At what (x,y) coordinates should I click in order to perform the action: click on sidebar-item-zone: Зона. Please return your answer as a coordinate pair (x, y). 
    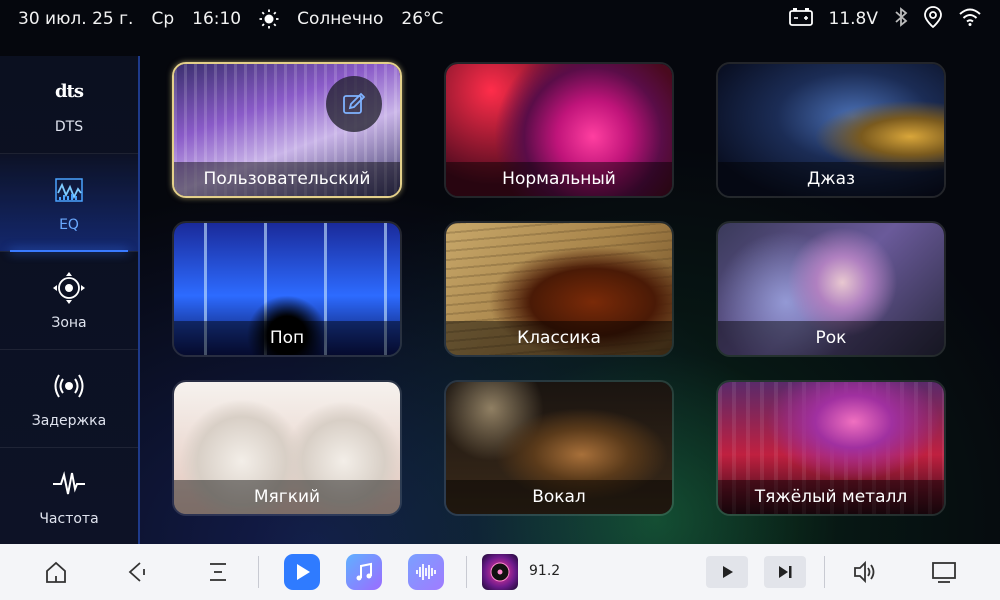
    Looking at the image, I should click on (69, 301).